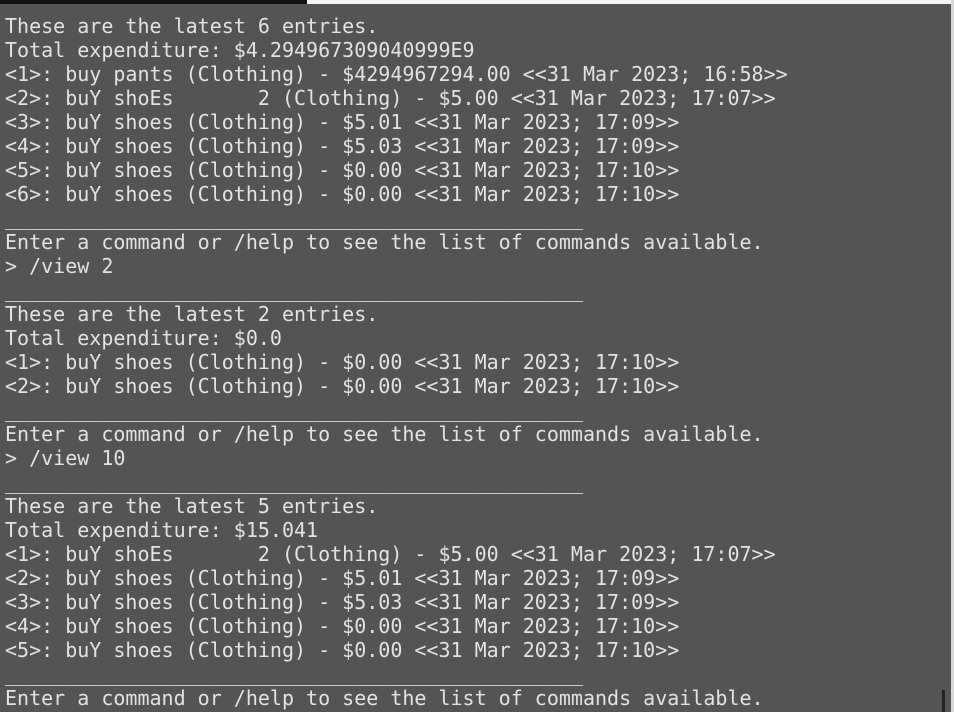 The width and height of the screenshot is (954, 712). What do you see at coordinates (630, 2) in the screenshot?
I see `window-top-strip-light` at bounding box center [630, 2].